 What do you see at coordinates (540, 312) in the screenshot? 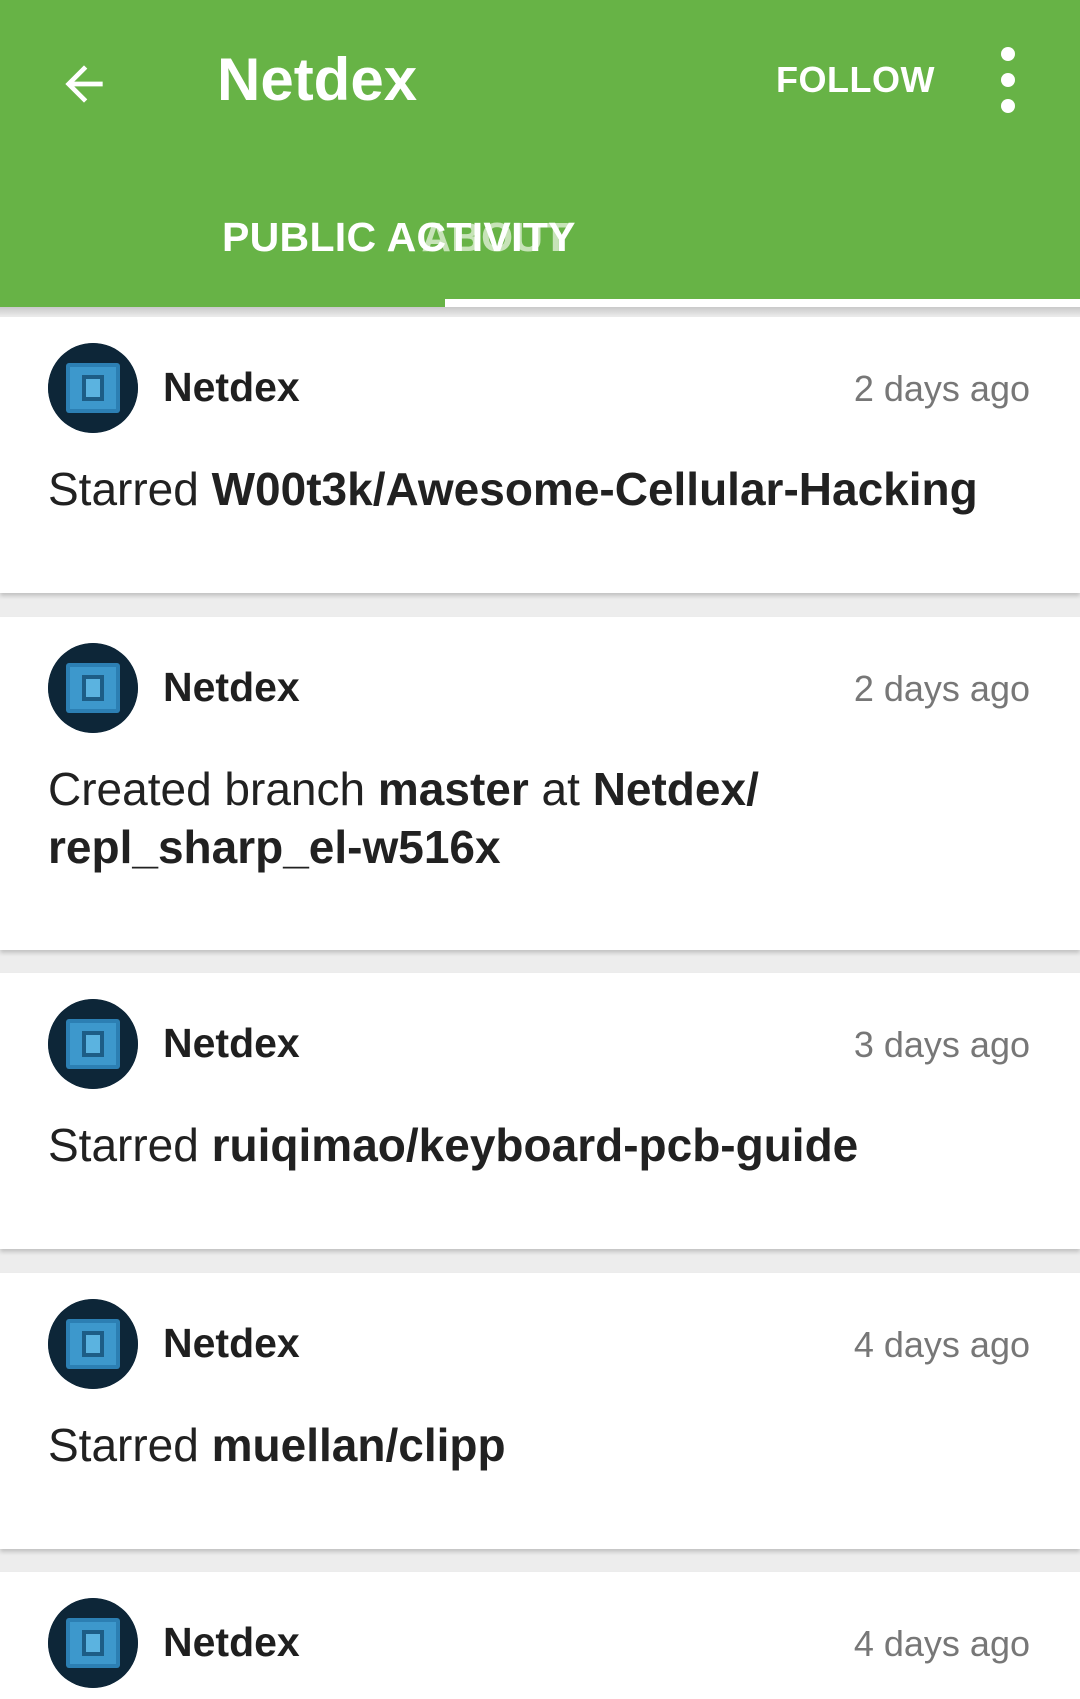
I see `header-shadow` at bounding box center [540, 312].